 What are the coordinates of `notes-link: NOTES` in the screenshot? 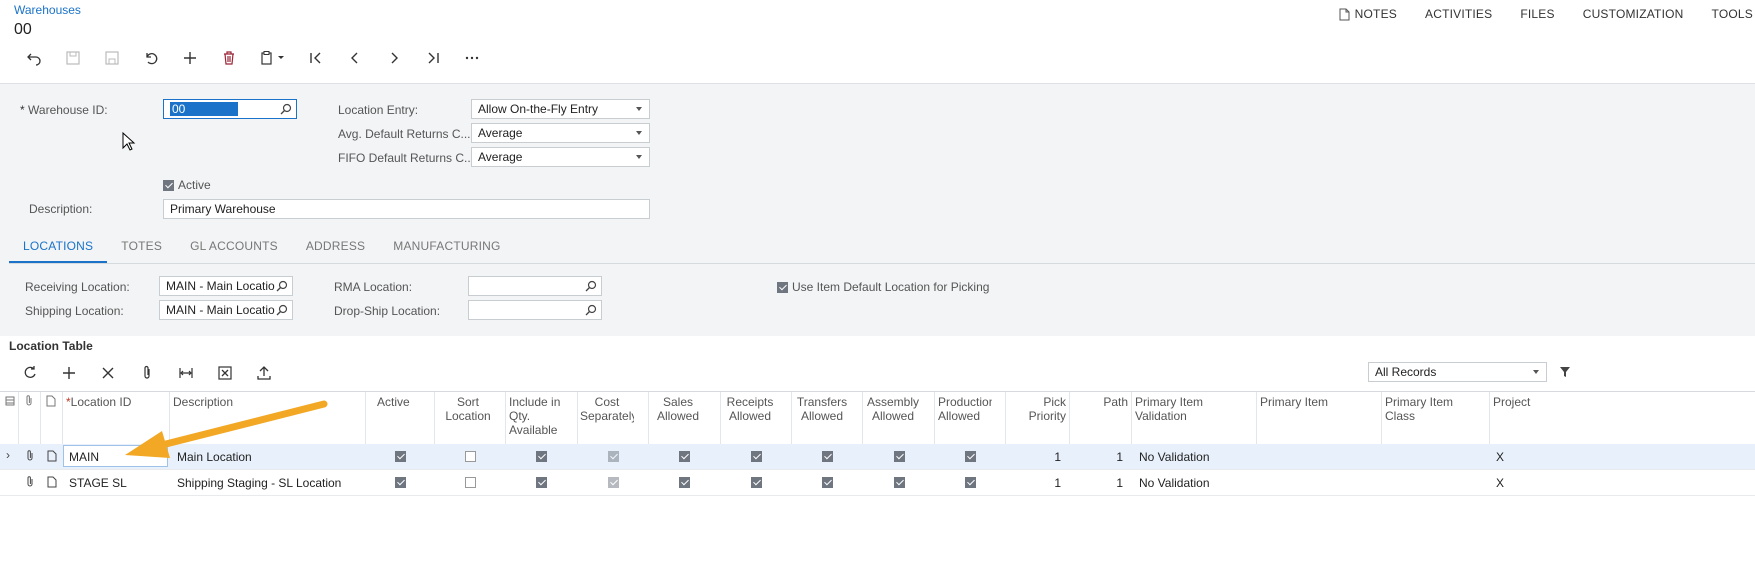 It's located at (1368, 14).